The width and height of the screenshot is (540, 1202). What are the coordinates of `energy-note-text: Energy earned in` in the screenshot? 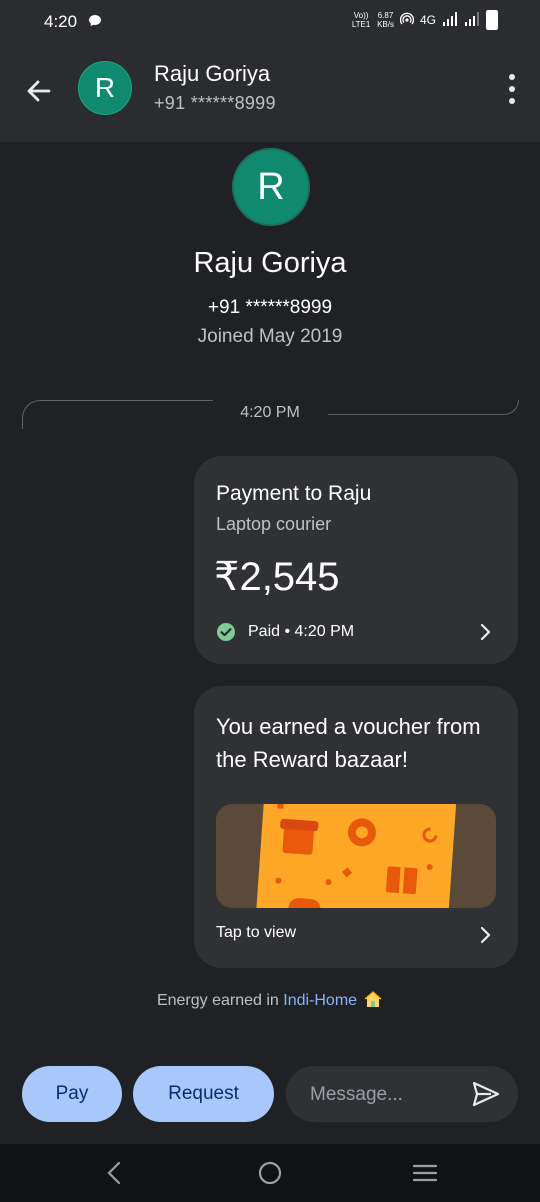 It's located at (220, 1000).